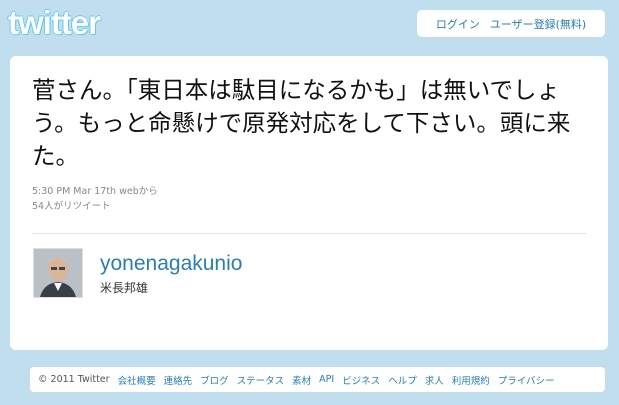  Describe the element at coordinates (95, 206) in the screenshot. I see `retweet-count: 54人がリツイート` at that location.